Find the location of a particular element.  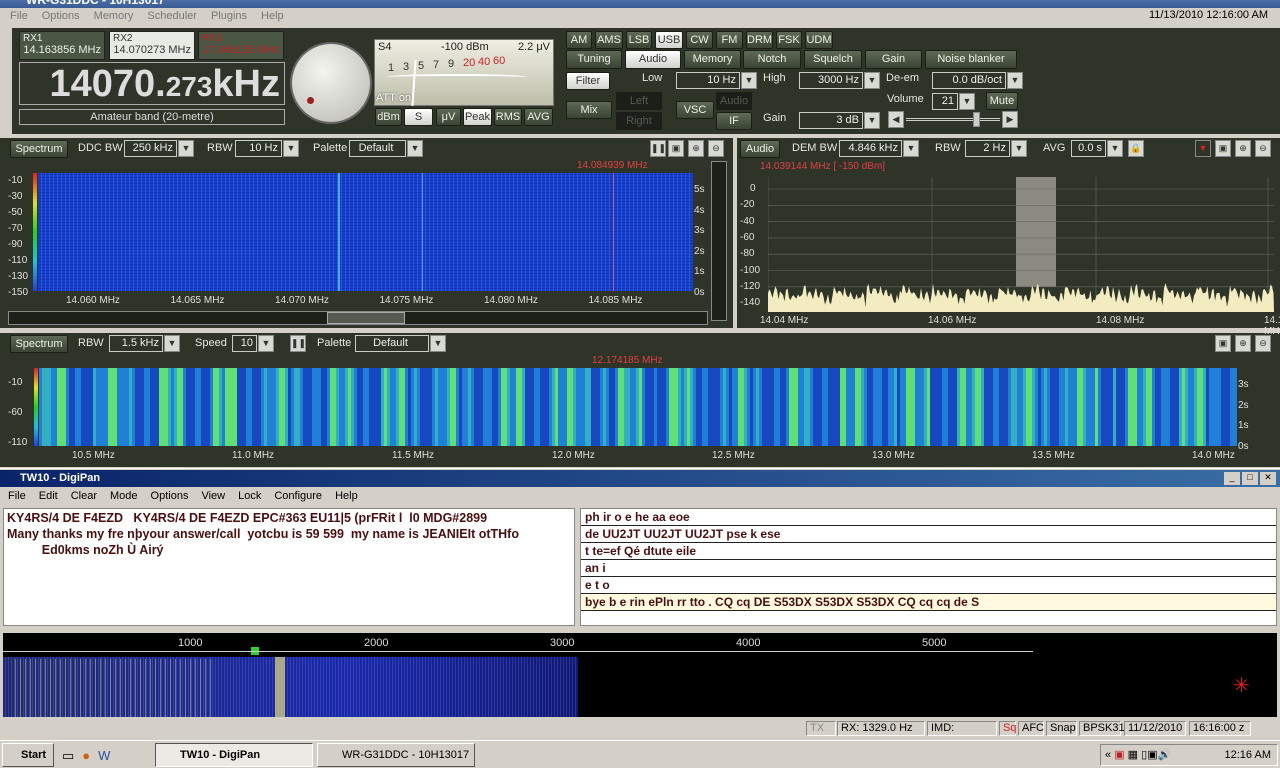

volume-field: 21 is located at coordinates (945, 101).